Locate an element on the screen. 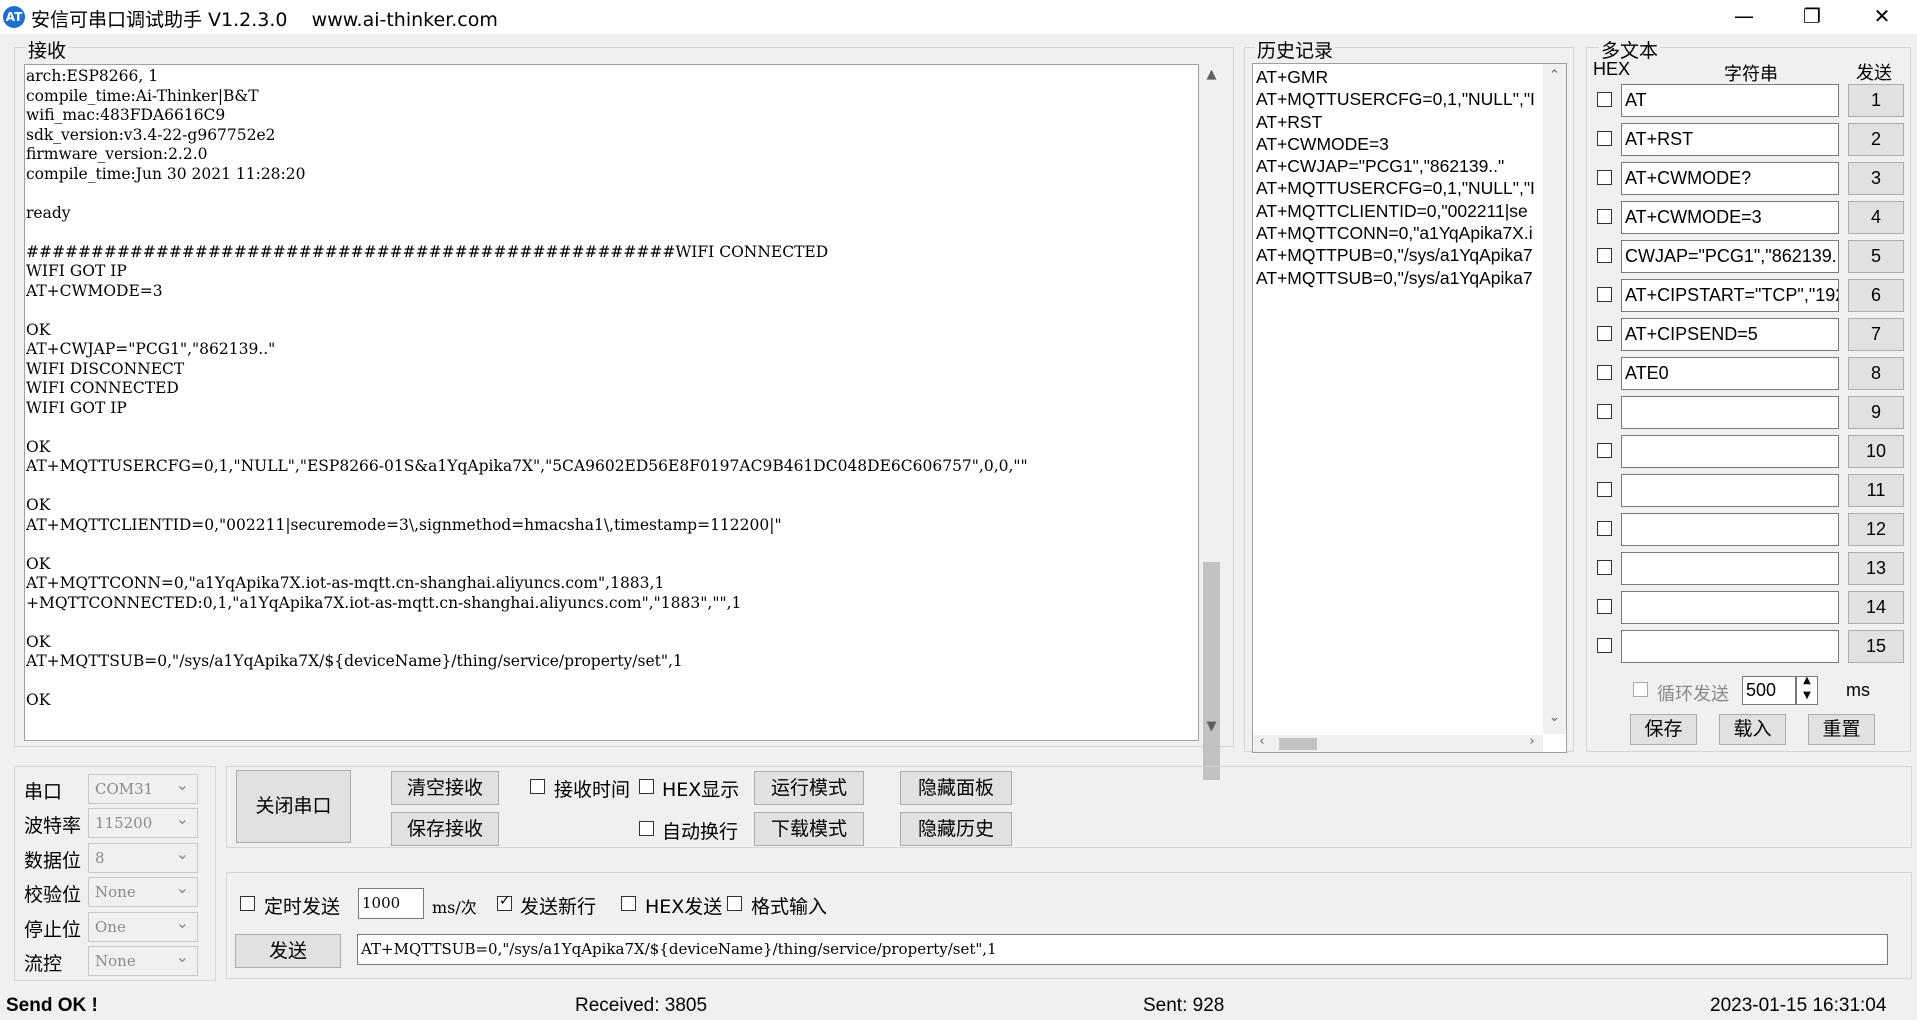 The height and width of the screenshot is (1020, 1917). multitext-string-input: AT+CWMODE=3 is located at coordinates (1730, 217).